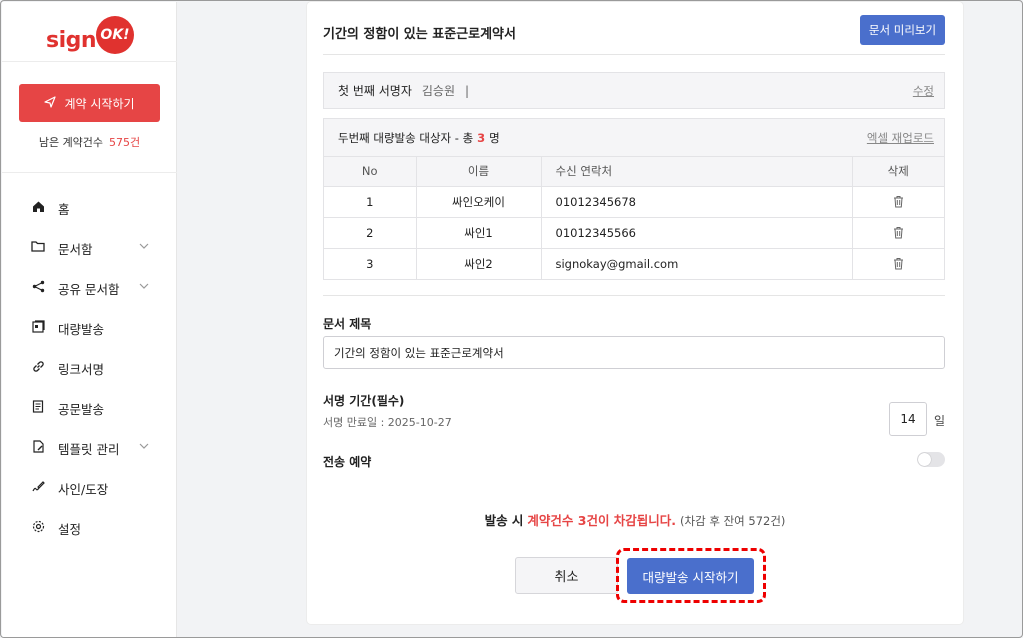 The height and width of the screenshot is (638, 1023). What do you see at coordinates (406, 137) in the screenshot?
I see `bulk-title-prefix: 두번째 대량발송 대상자 - 총` at bounding box center [406, 137].